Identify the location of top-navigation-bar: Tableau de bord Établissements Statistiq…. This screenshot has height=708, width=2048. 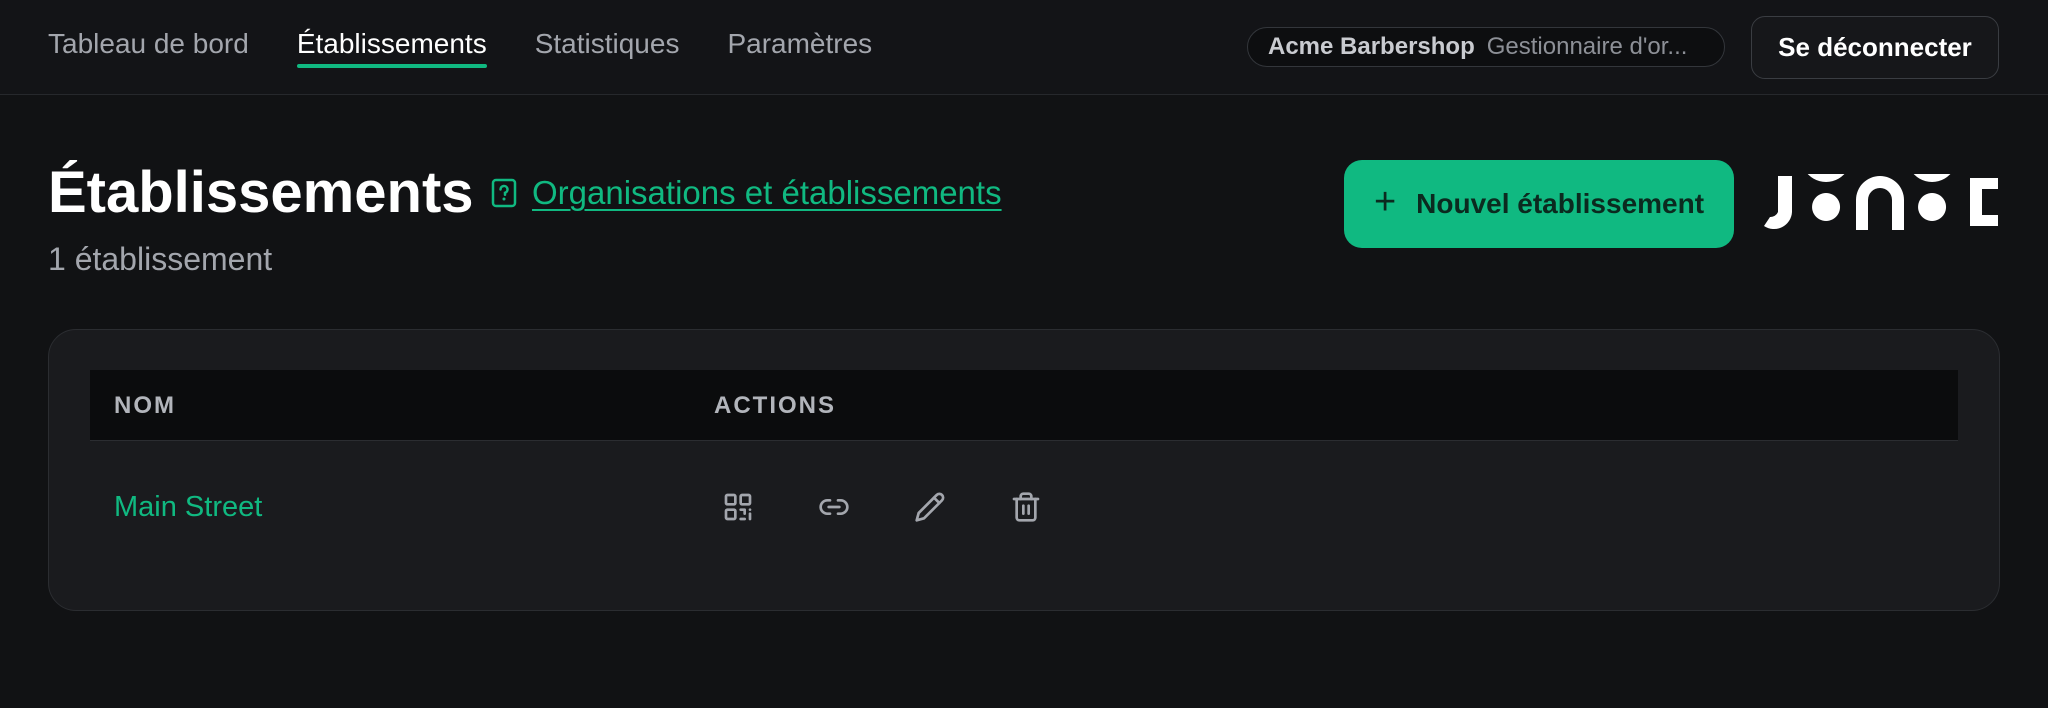
(1024, 47).